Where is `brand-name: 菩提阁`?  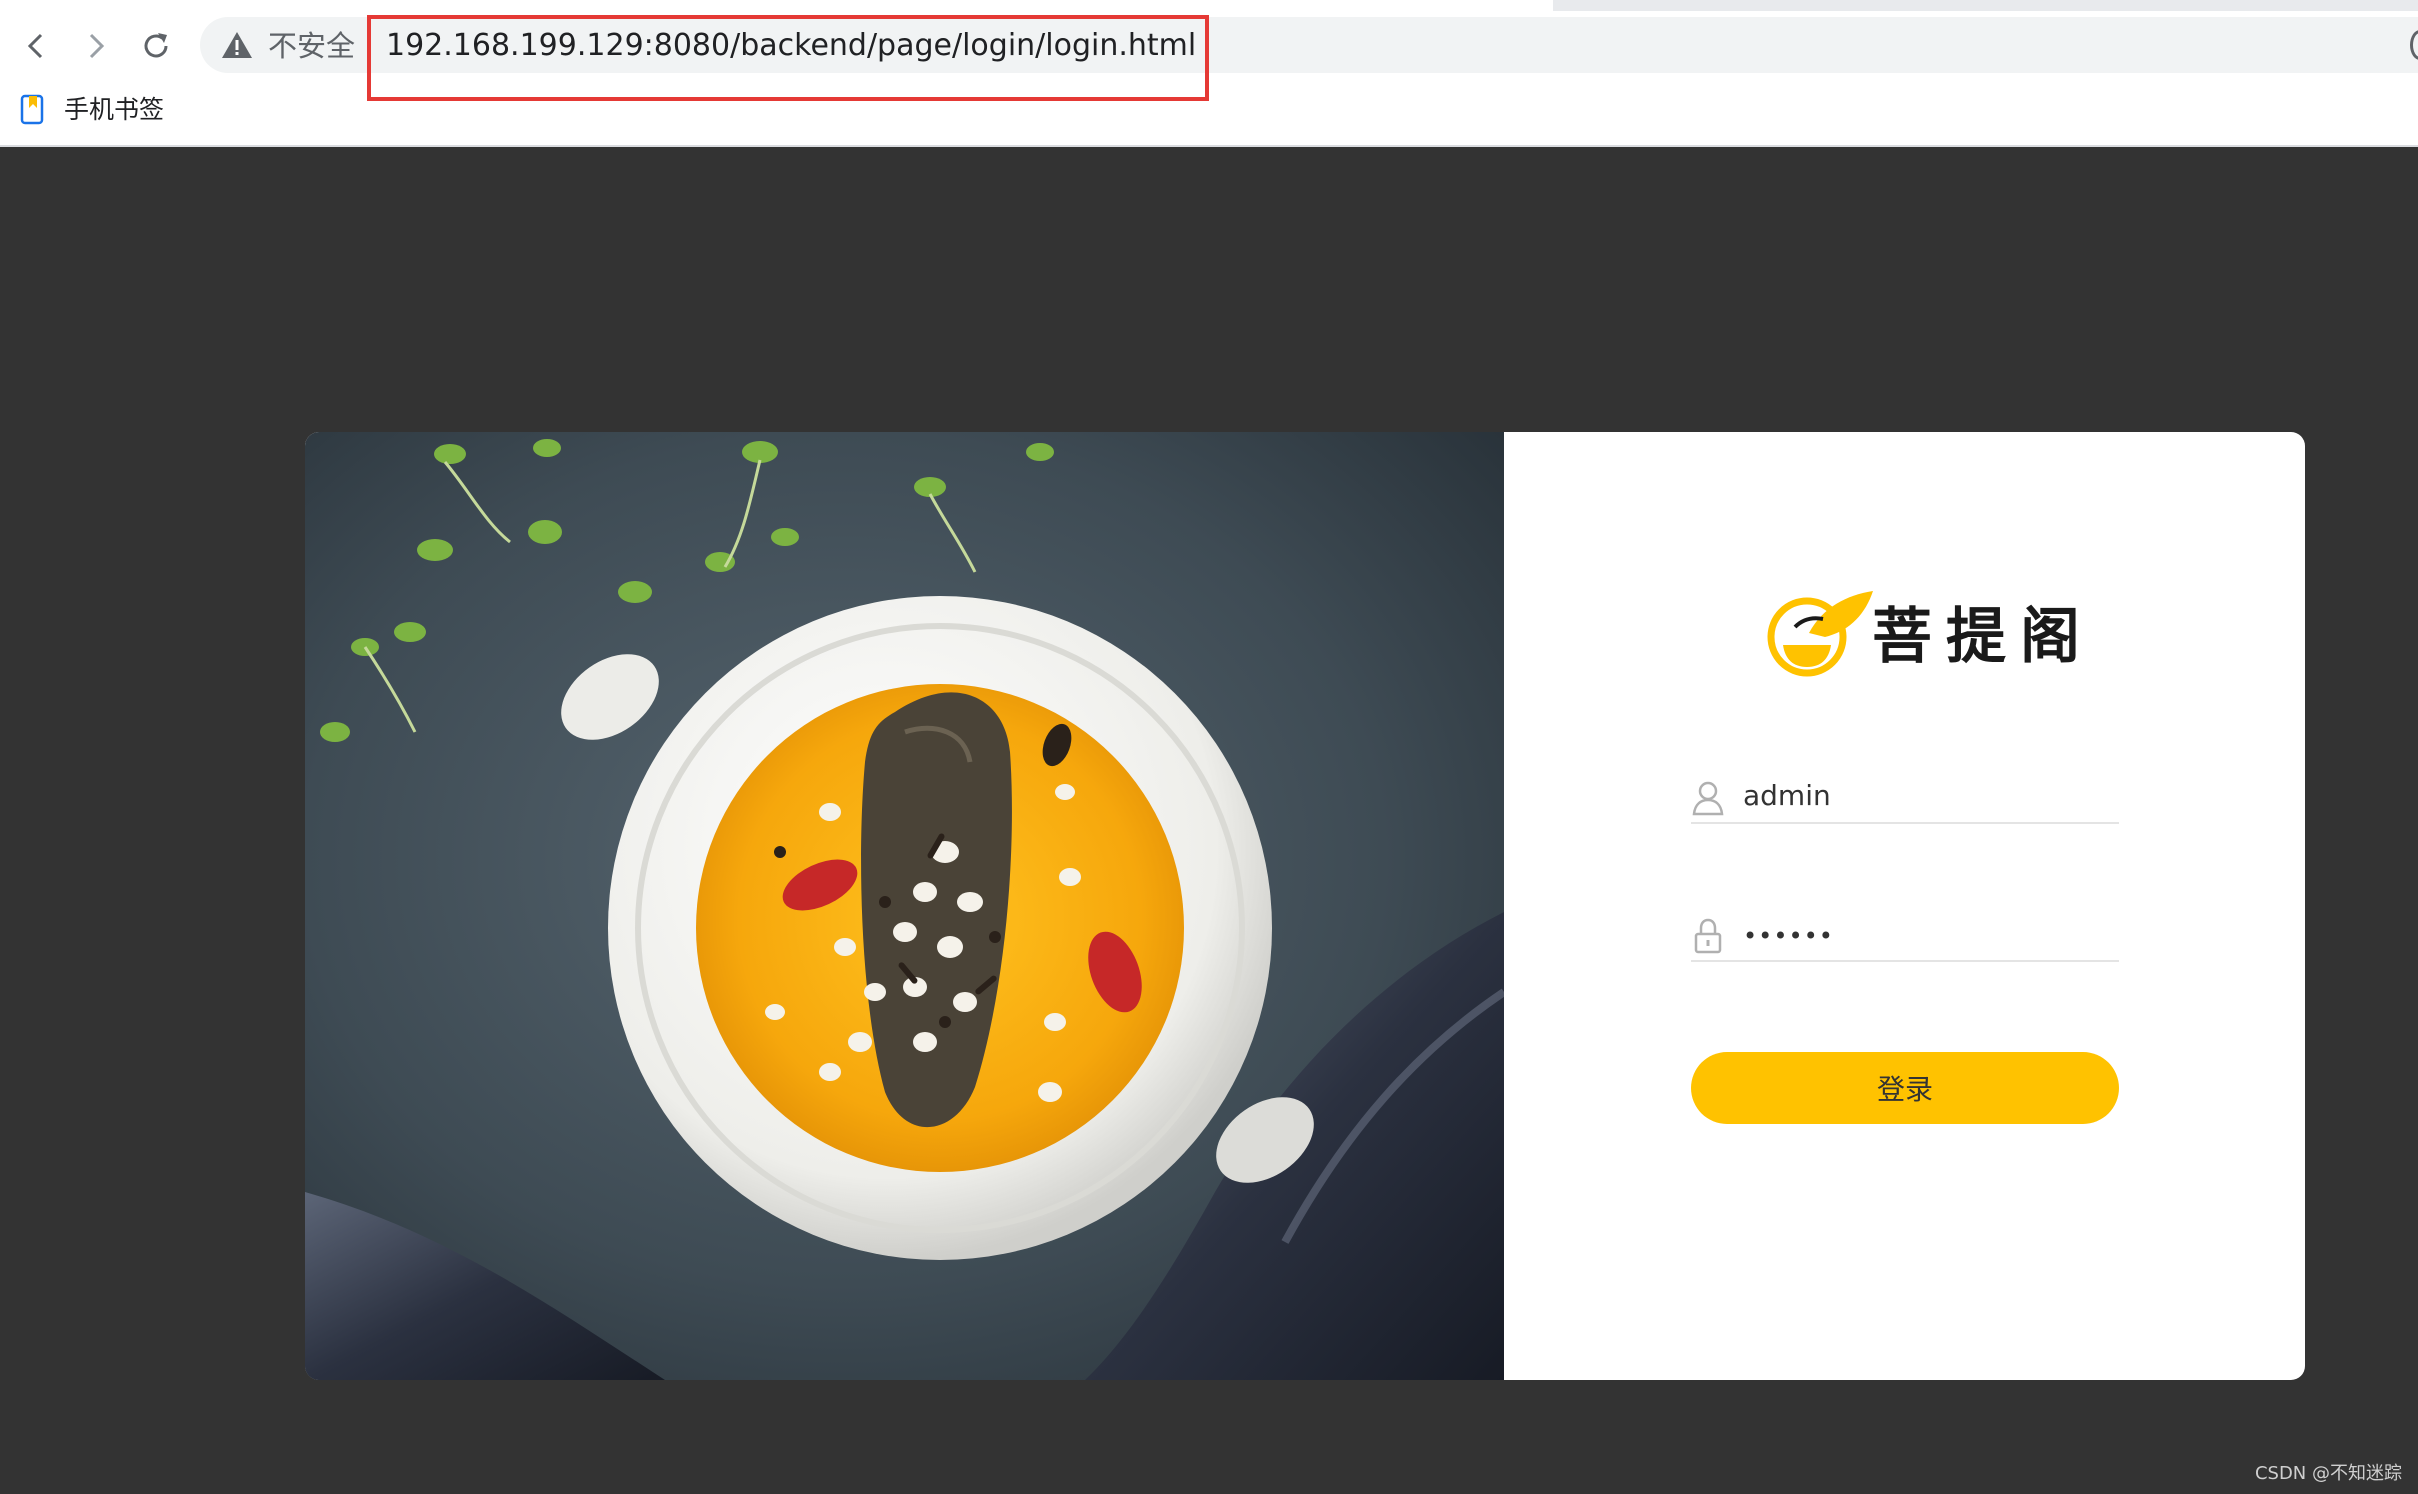 brand-name: 菩提阁 is located at coordinates (1983, 637).